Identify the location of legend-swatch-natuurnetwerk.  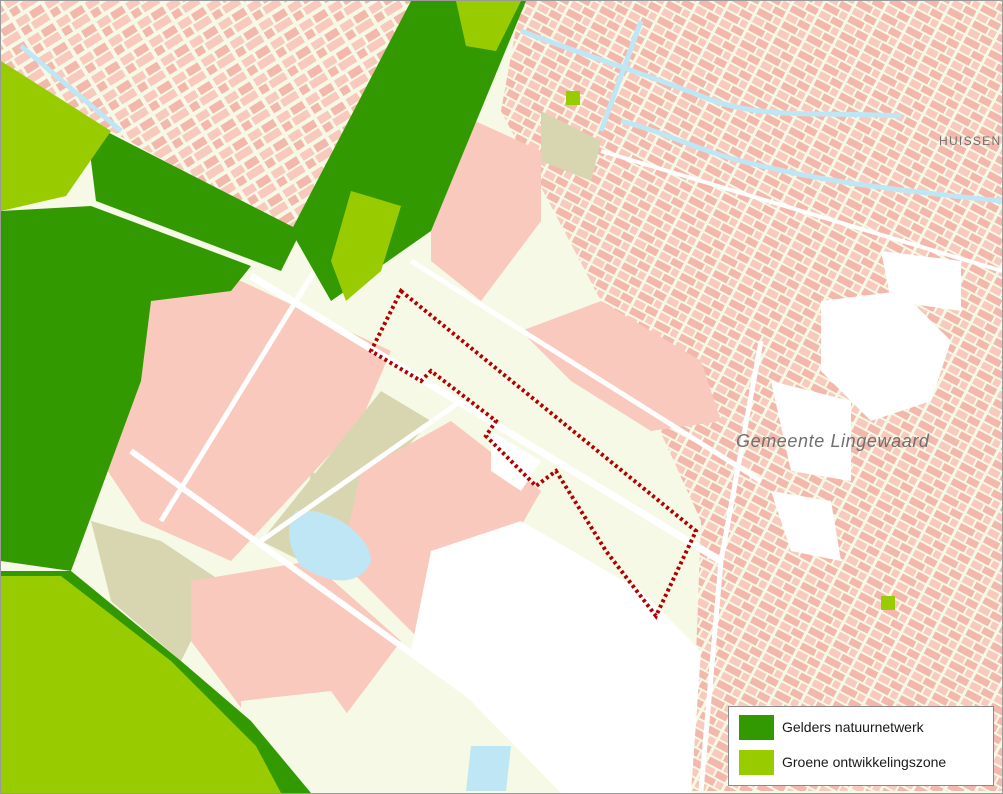
(756, 727).